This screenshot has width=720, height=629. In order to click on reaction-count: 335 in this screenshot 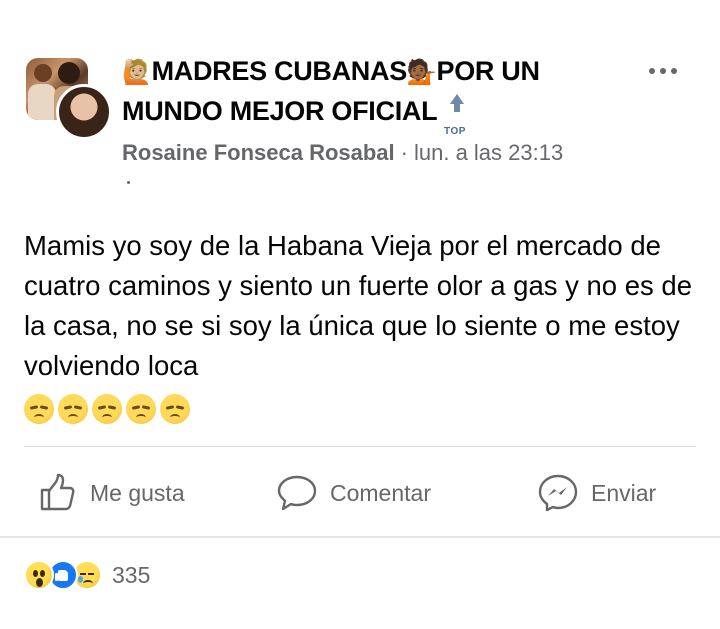, I will do `click(131, 574)`.